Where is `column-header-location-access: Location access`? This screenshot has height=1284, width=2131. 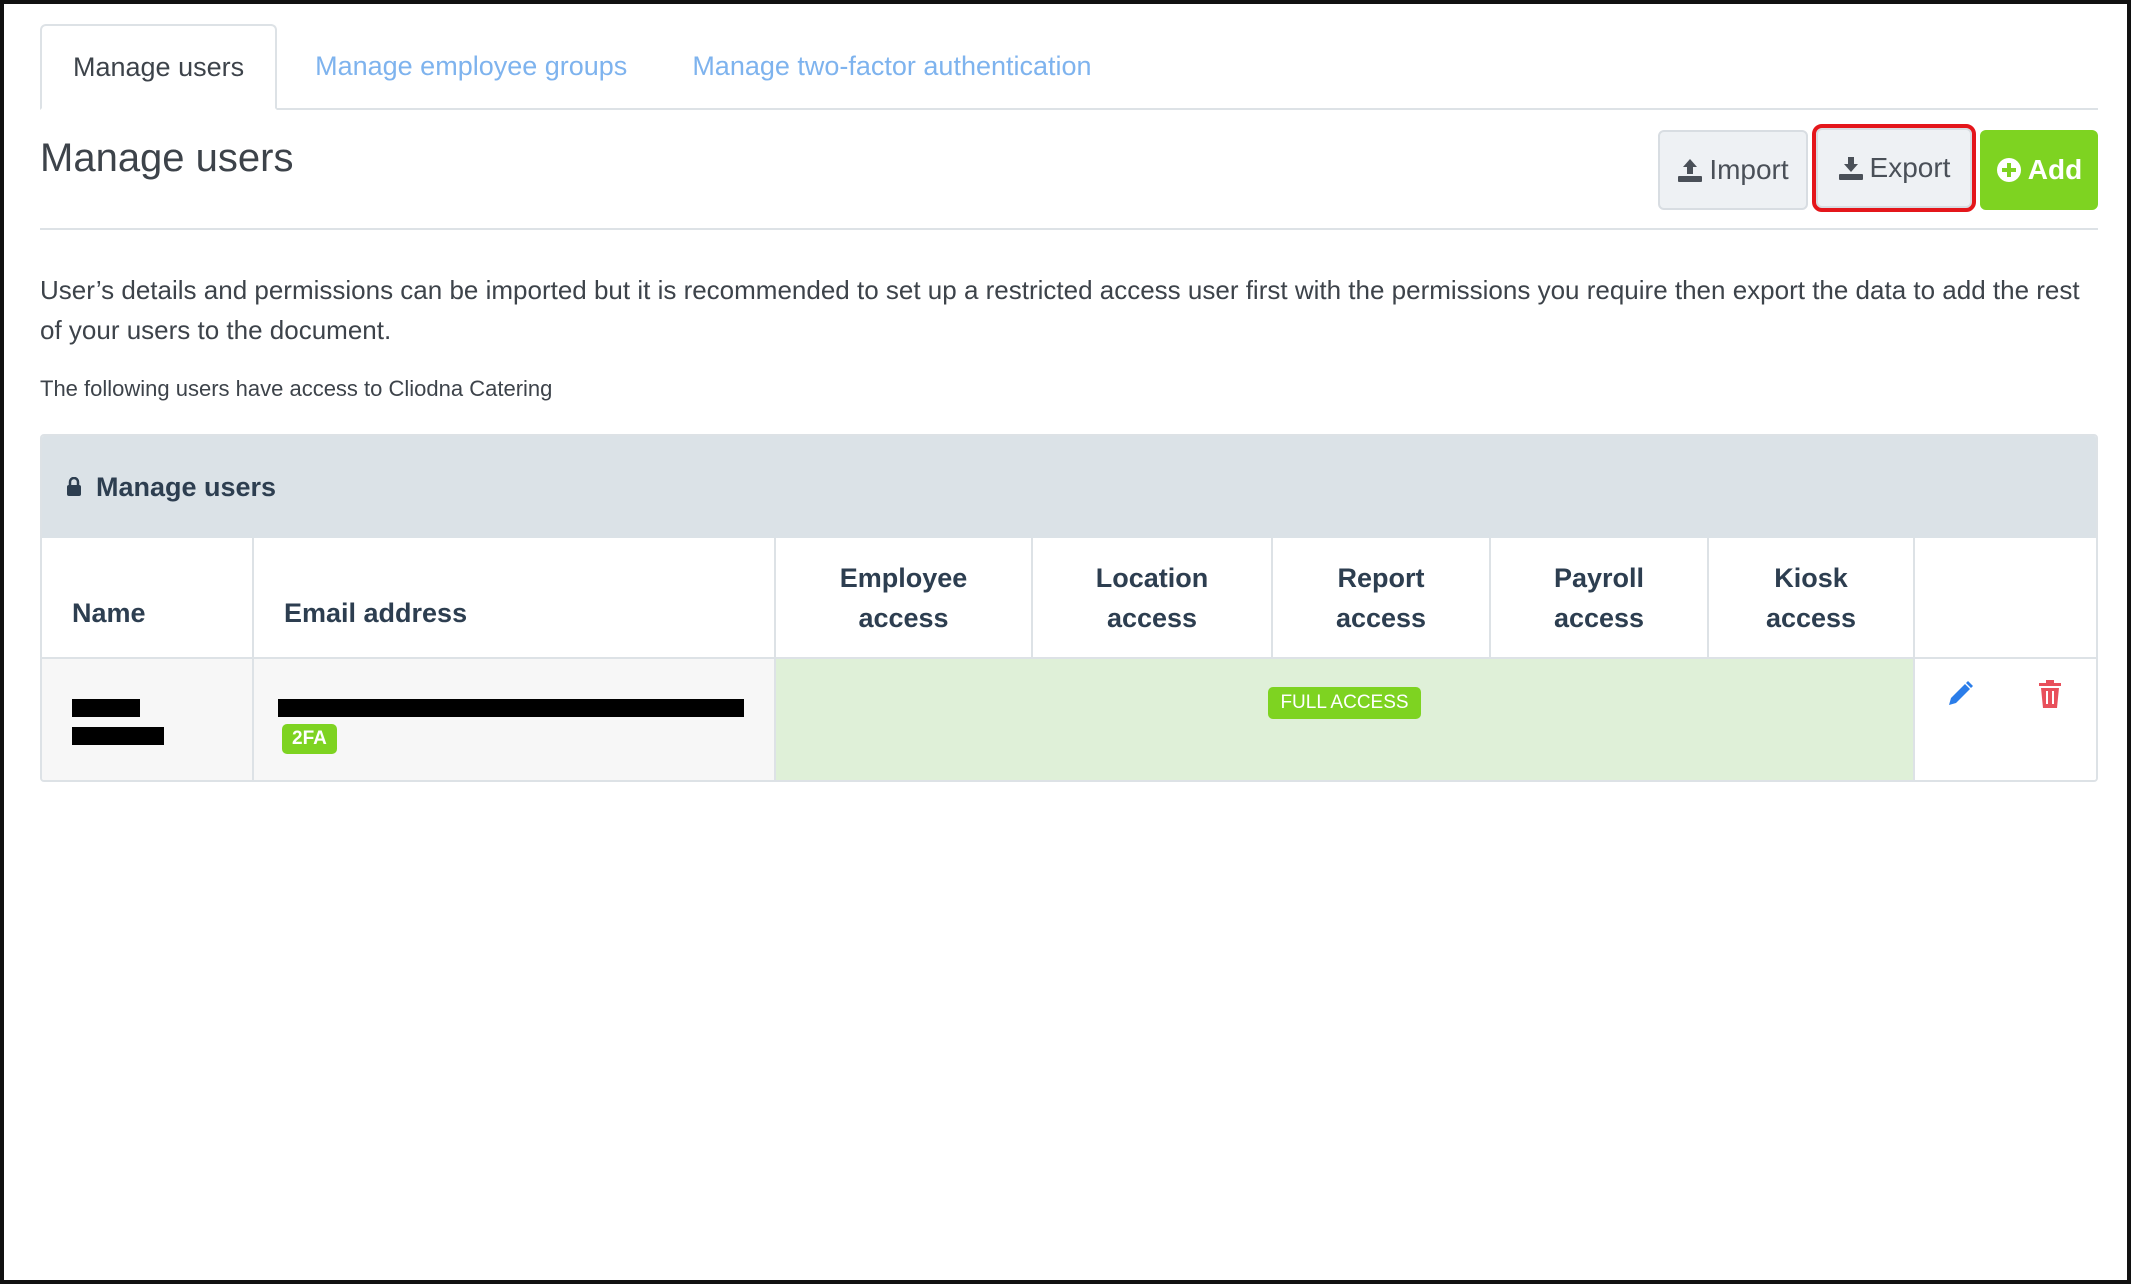 column-header-location-access: Location access is located at coordinates (1152, 598).